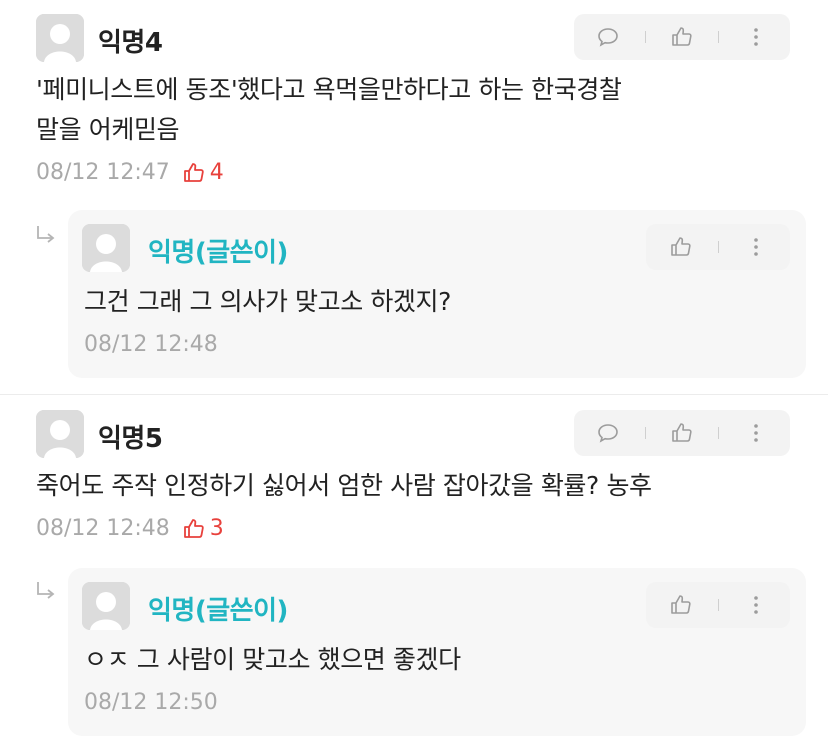  What do you see at coordinates (130, 40) in the screenshot?
I see `comment-author: 익명4` at bounding box center [130, 40].